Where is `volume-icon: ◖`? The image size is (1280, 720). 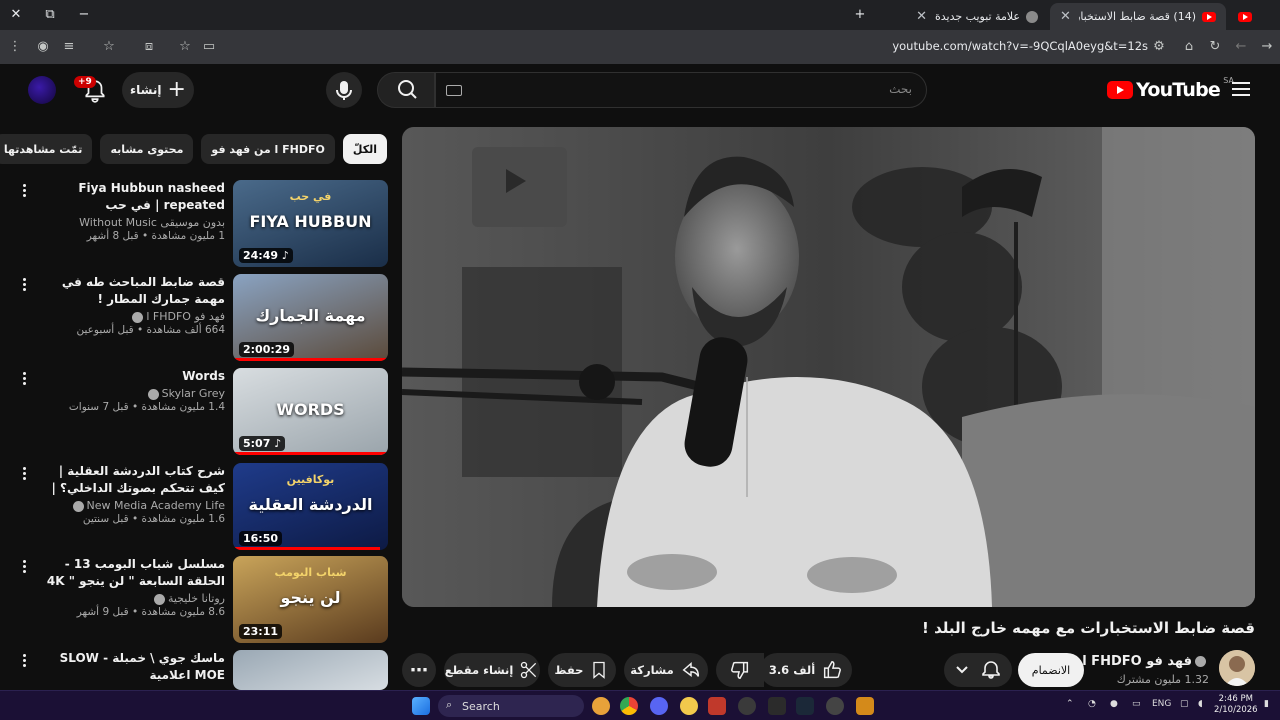
volume-icon: ◖ is located at coordinates (1200, 704).